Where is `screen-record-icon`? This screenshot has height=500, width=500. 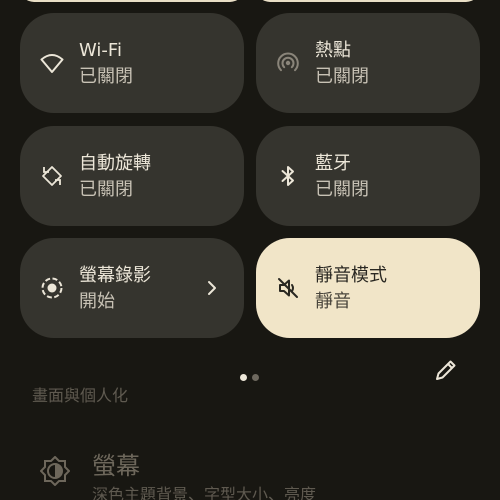
screen-record-icon is located at coordinates (52, 288).